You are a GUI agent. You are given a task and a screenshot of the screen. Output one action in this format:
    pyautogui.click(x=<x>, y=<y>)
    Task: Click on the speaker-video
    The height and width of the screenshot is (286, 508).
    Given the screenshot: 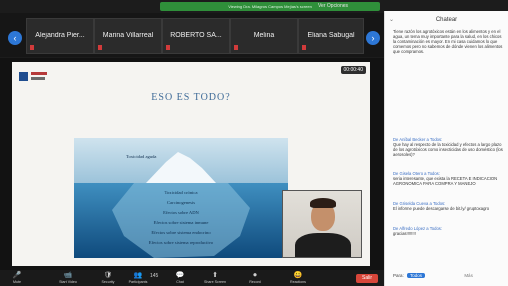 What is the action you would take?
    pyautogui.click(x=322, y=224)
    